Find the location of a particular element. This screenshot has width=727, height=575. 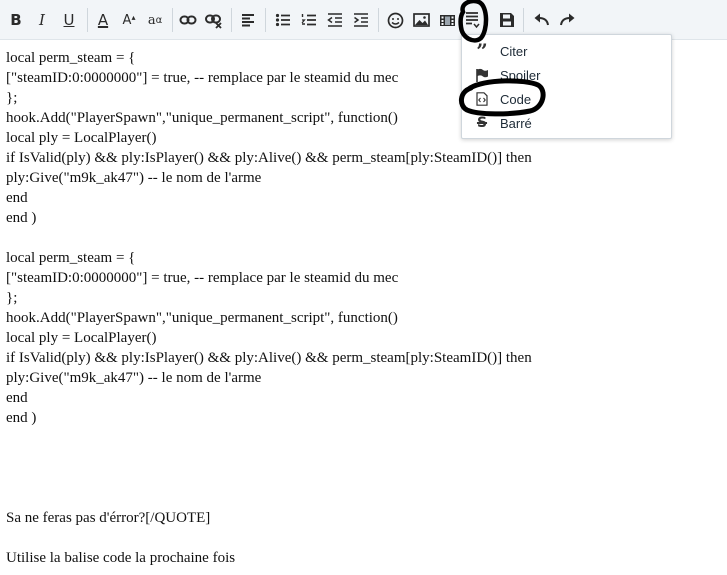

unlink-icon is located at coordinates (213, 21).